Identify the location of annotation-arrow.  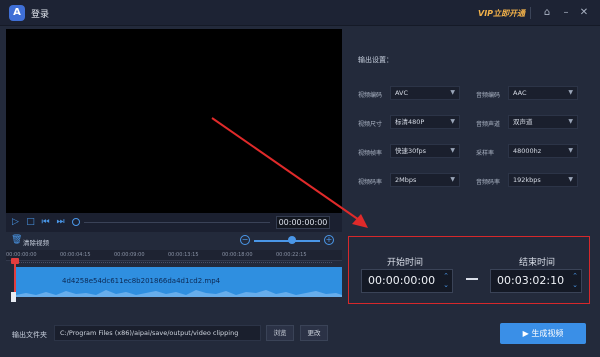
(289, 172).